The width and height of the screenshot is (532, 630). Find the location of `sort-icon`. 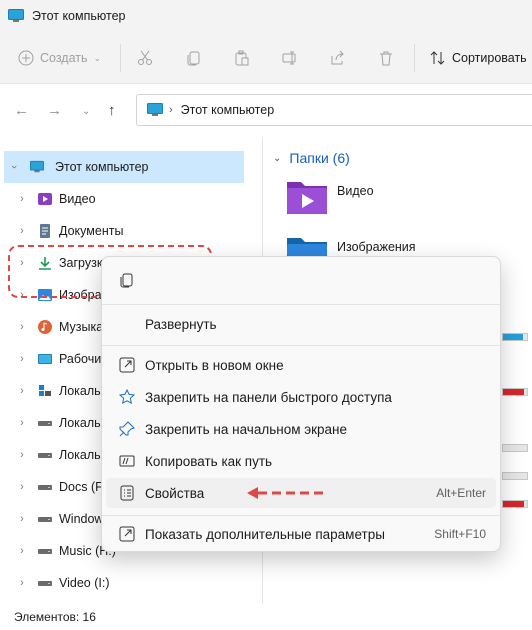

sort-icon is located at coordinates (437, 58).